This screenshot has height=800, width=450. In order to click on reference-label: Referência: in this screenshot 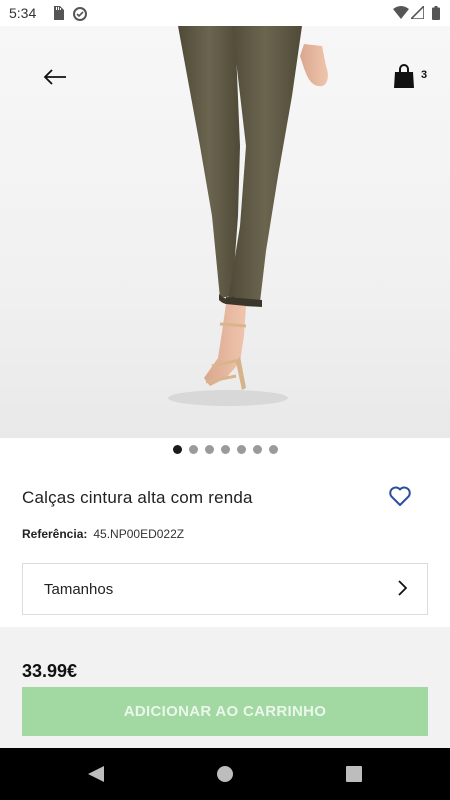, I will do `click(55, 534)`.